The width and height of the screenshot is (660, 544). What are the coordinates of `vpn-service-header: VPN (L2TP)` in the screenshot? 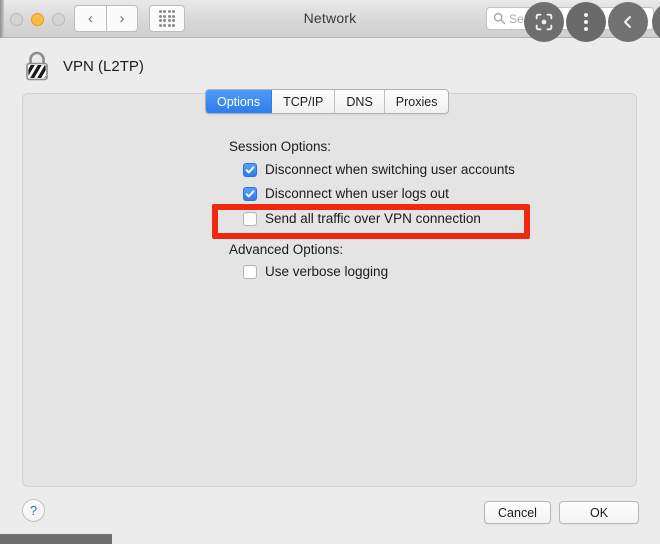 It's located at (83, 66).